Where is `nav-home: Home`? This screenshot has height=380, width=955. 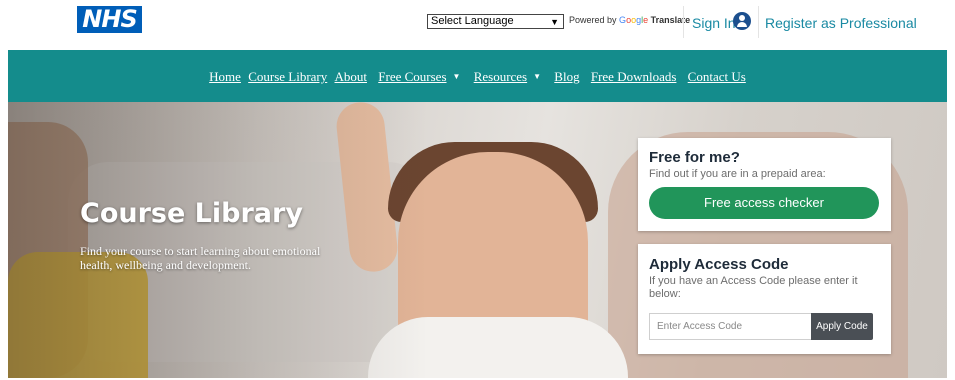
nav-home: Home is located at coordinates (225, 76).